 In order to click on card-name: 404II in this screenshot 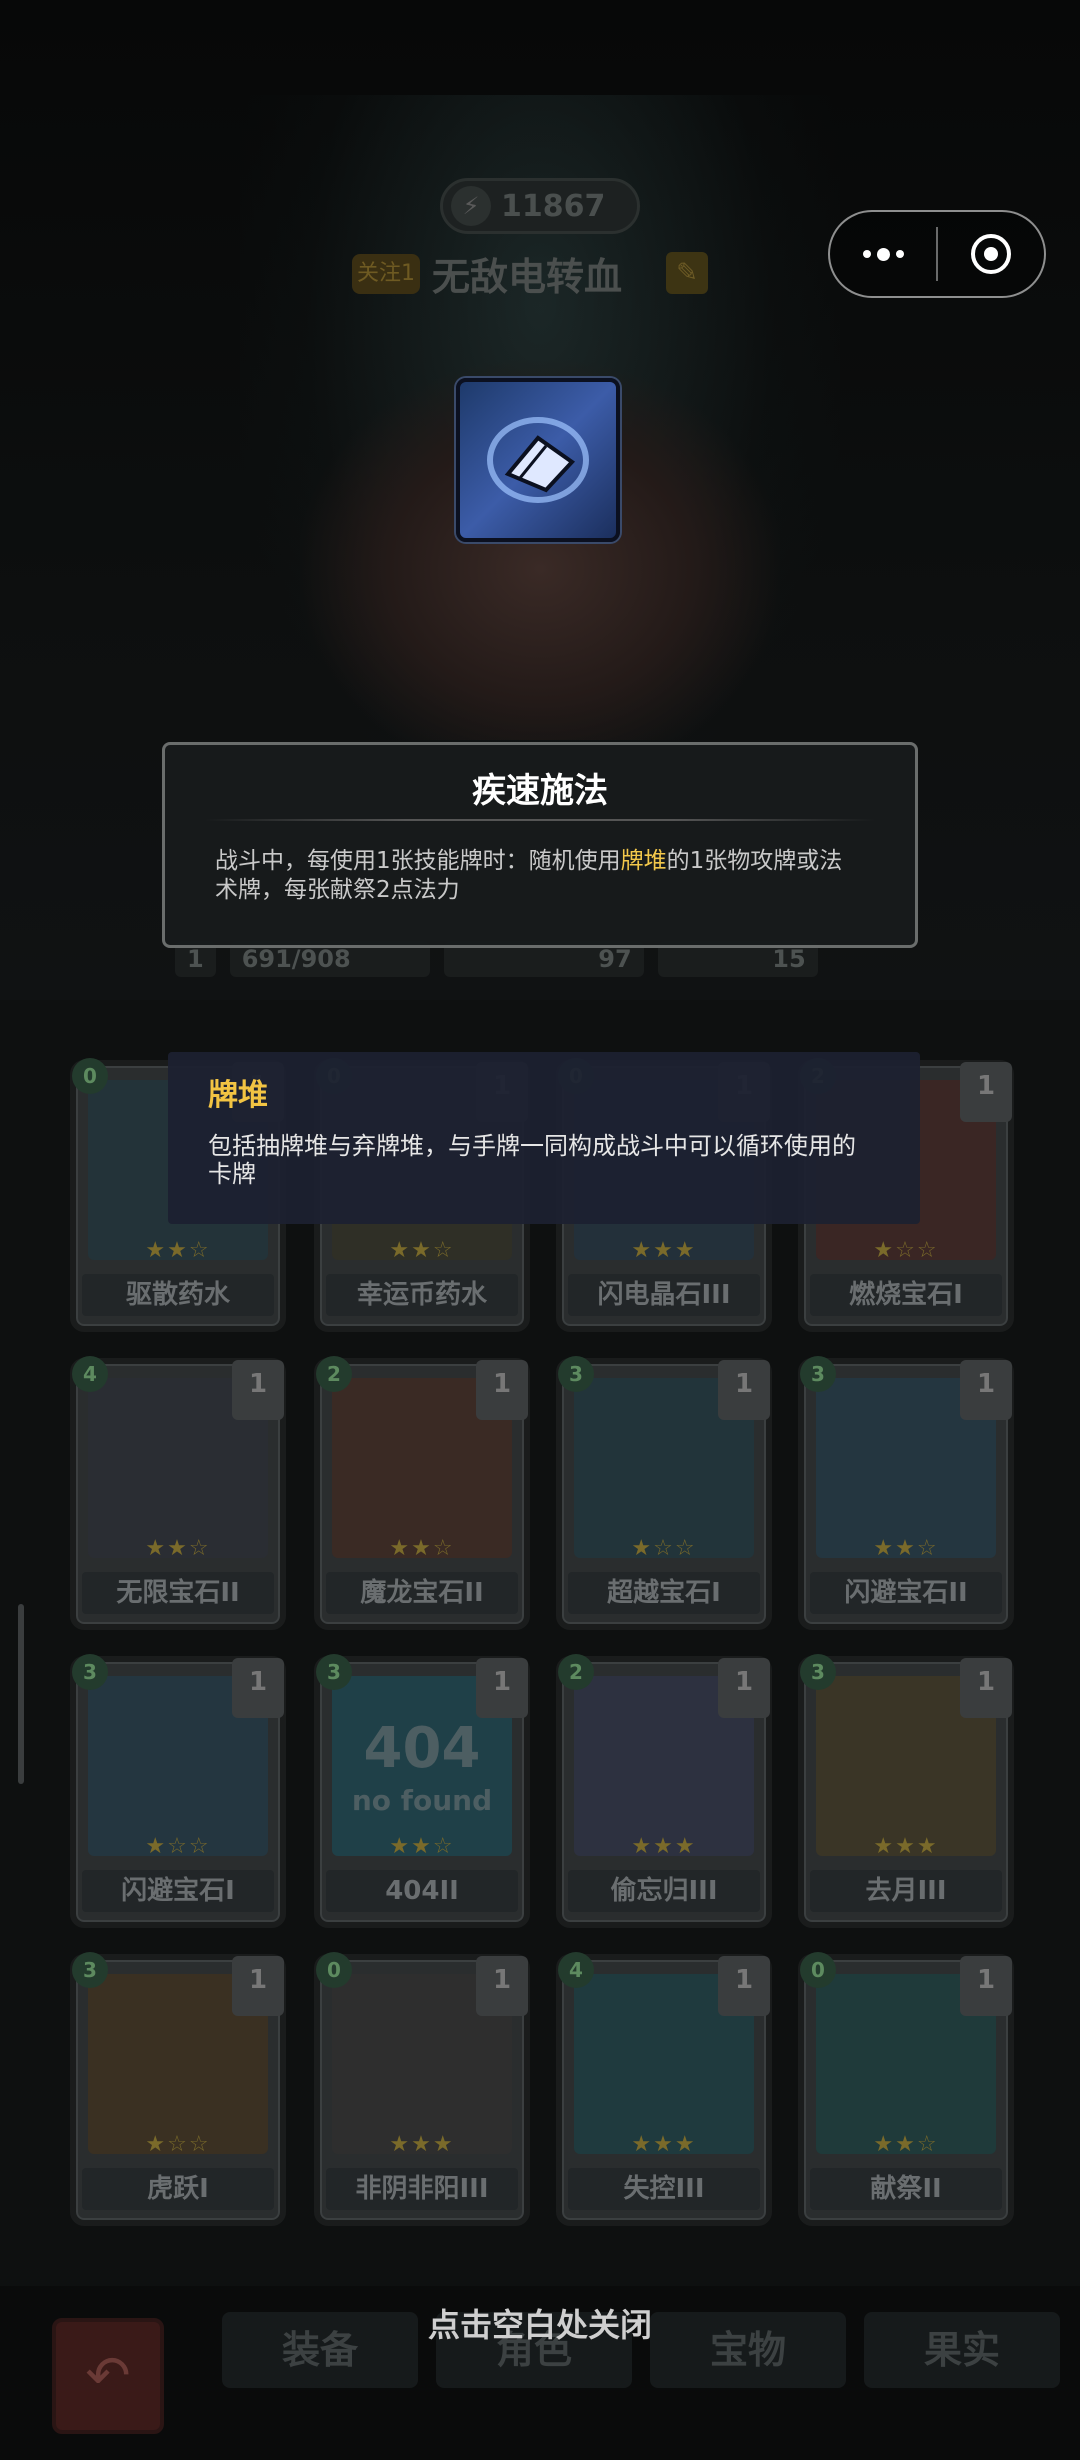, I will do `click(422, 1891)`.